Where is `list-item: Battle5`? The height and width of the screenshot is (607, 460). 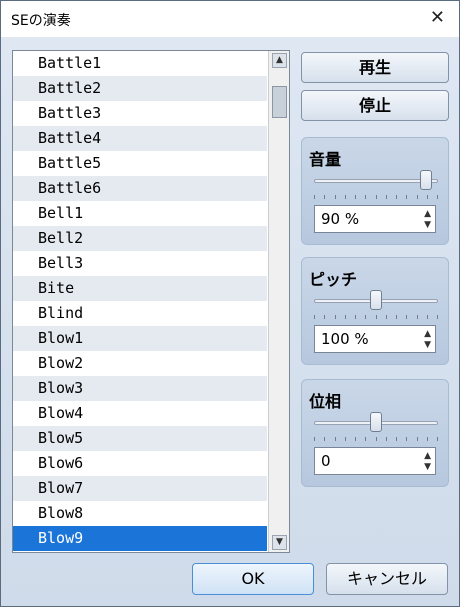
list-item: Battle5 is located at coordinates (140, 163).